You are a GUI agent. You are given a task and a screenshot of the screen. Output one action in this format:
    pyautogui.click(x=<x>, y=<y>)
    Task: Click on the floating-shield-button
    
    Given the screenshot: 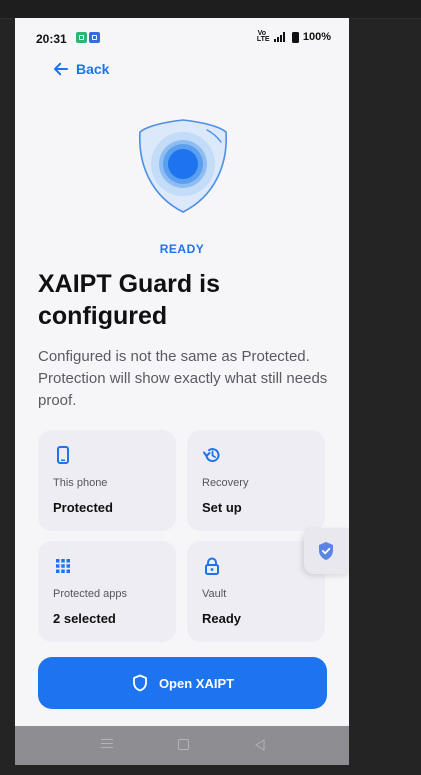 What is the action you would take?
    pyautogui.click(x=326, y=551)
    